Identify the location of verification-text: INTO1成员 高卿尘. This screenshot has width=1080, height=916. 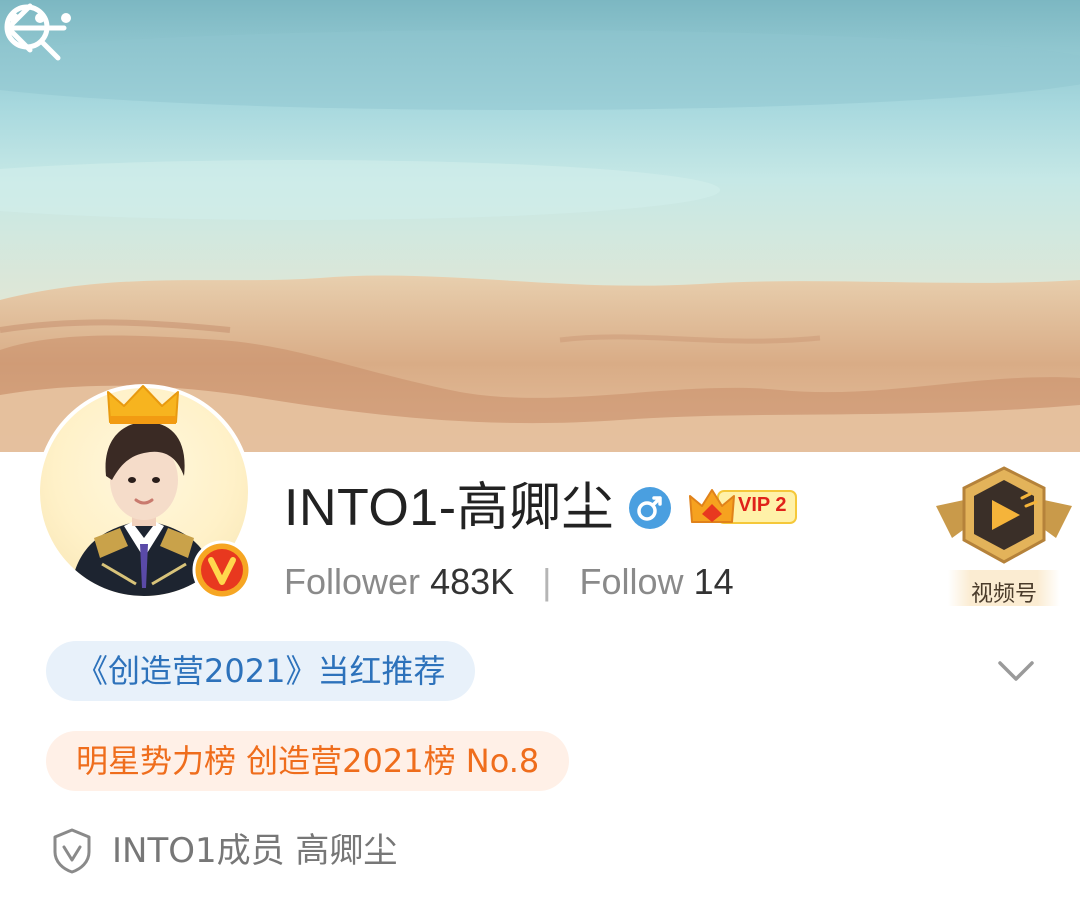
(255, 851).